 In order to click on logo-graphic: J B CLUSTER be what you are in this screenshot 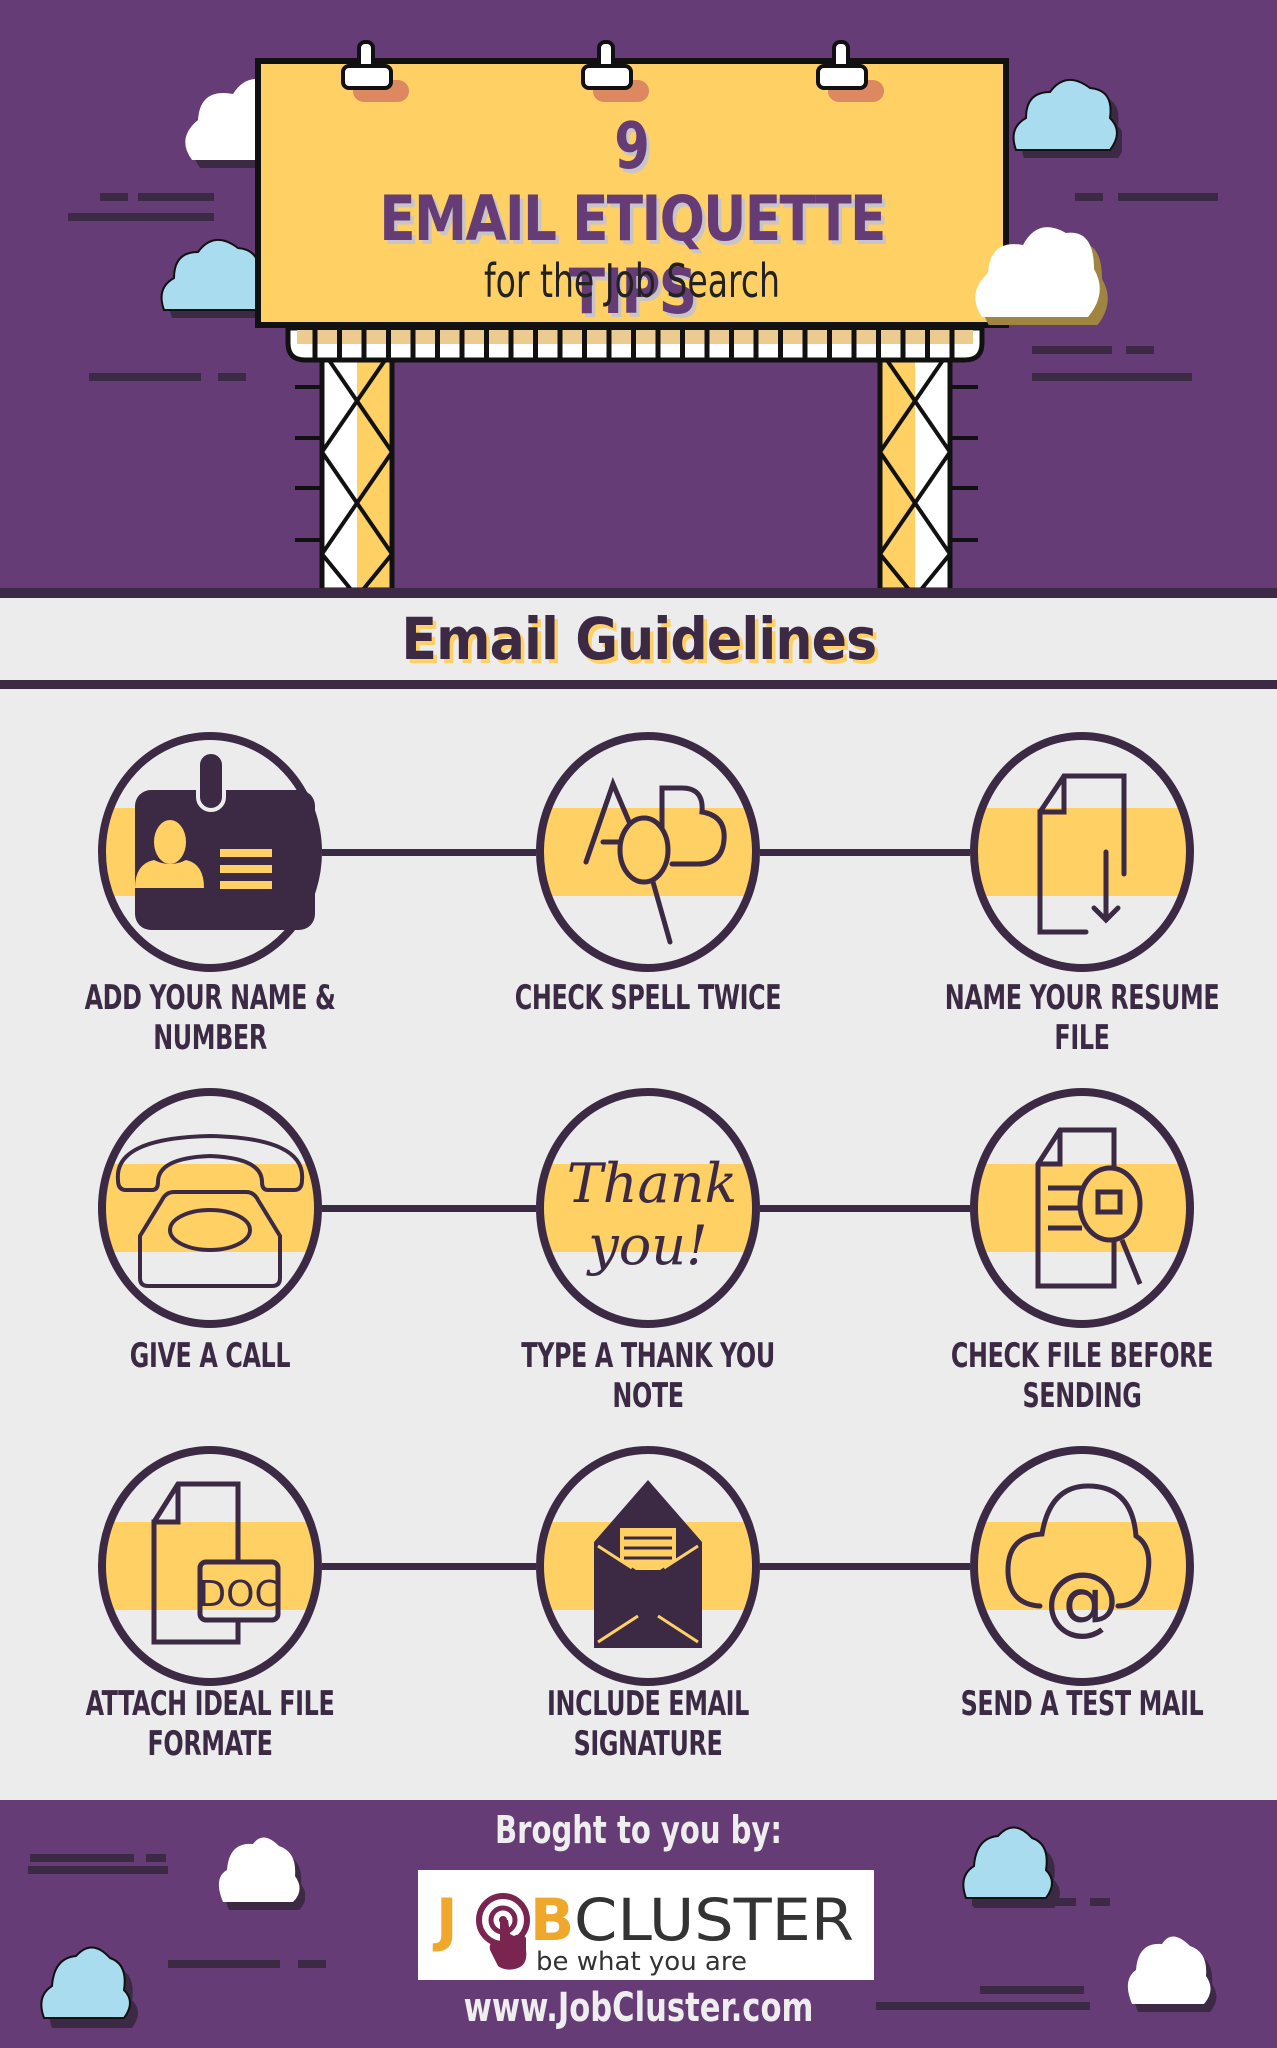, I will do `click(643, 1931)`.